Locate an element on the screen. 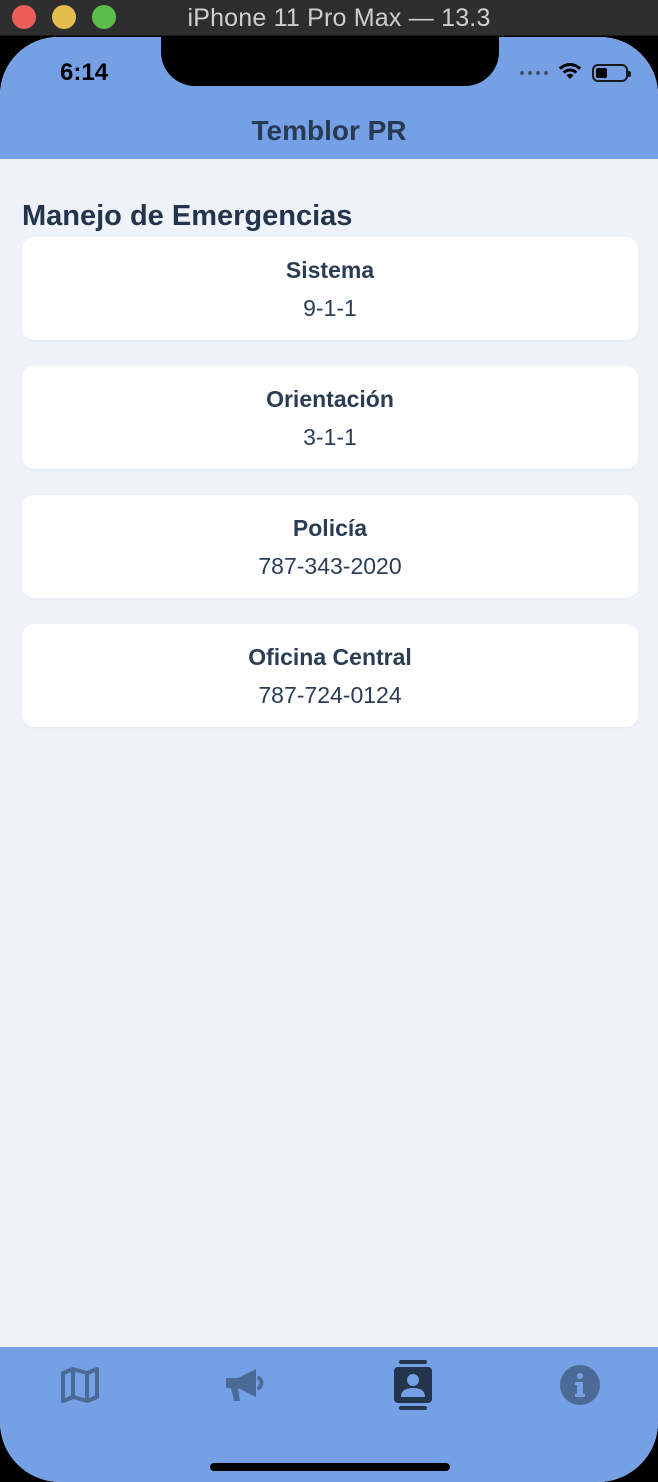  cellular-signal-icon is located at coordinates (534, 73).